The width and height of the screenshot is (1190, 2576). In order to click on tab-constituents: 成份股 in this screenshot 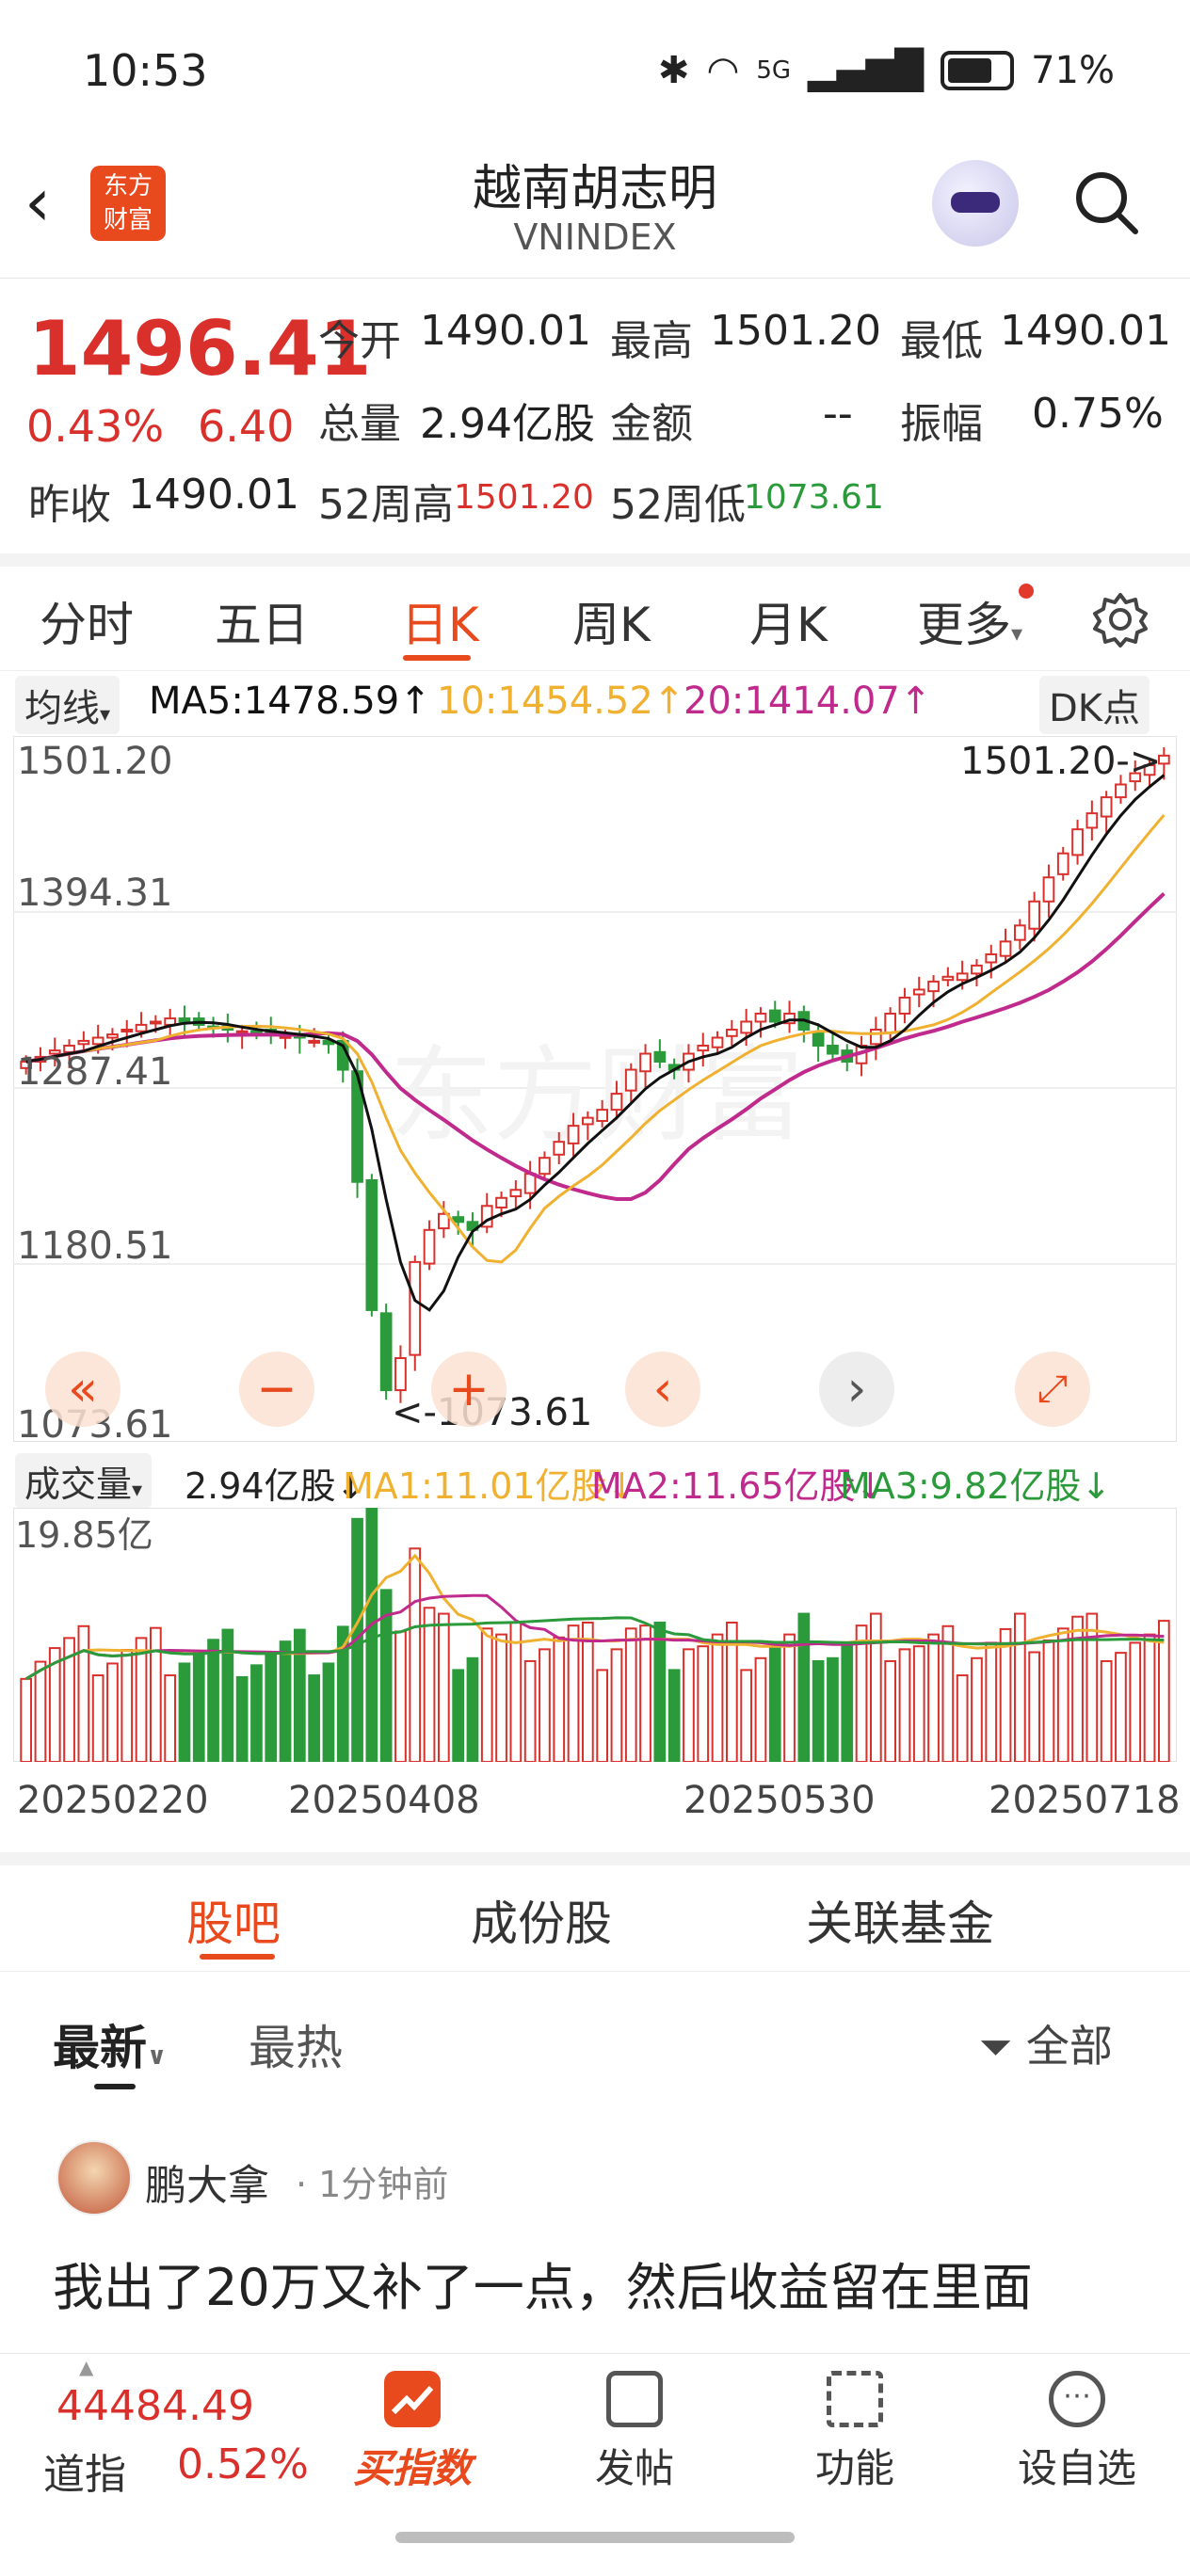, I will do `click(541, 1920)`.